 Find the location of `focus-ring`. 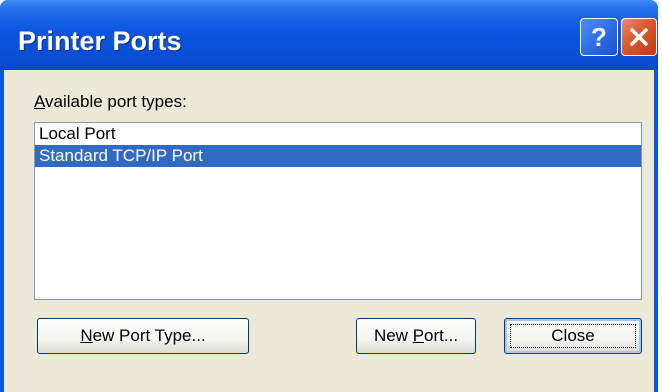

focus-ring is located at coordinates (573, 336).